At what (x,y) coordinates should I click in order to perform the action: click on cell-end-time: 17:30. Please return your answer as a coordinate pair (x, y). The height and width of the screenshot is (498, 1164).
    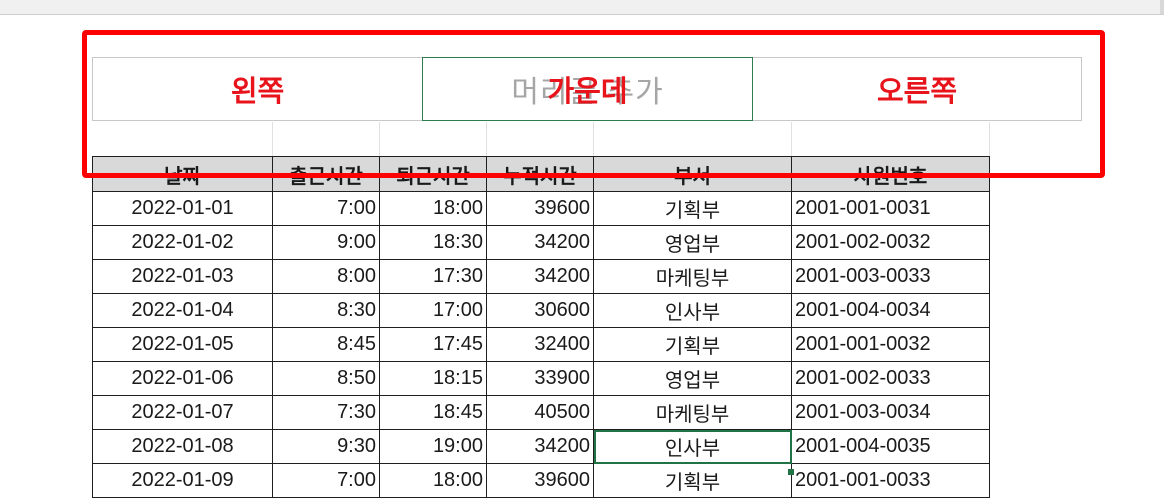
    Looking at the image, I should click on (433, 276).